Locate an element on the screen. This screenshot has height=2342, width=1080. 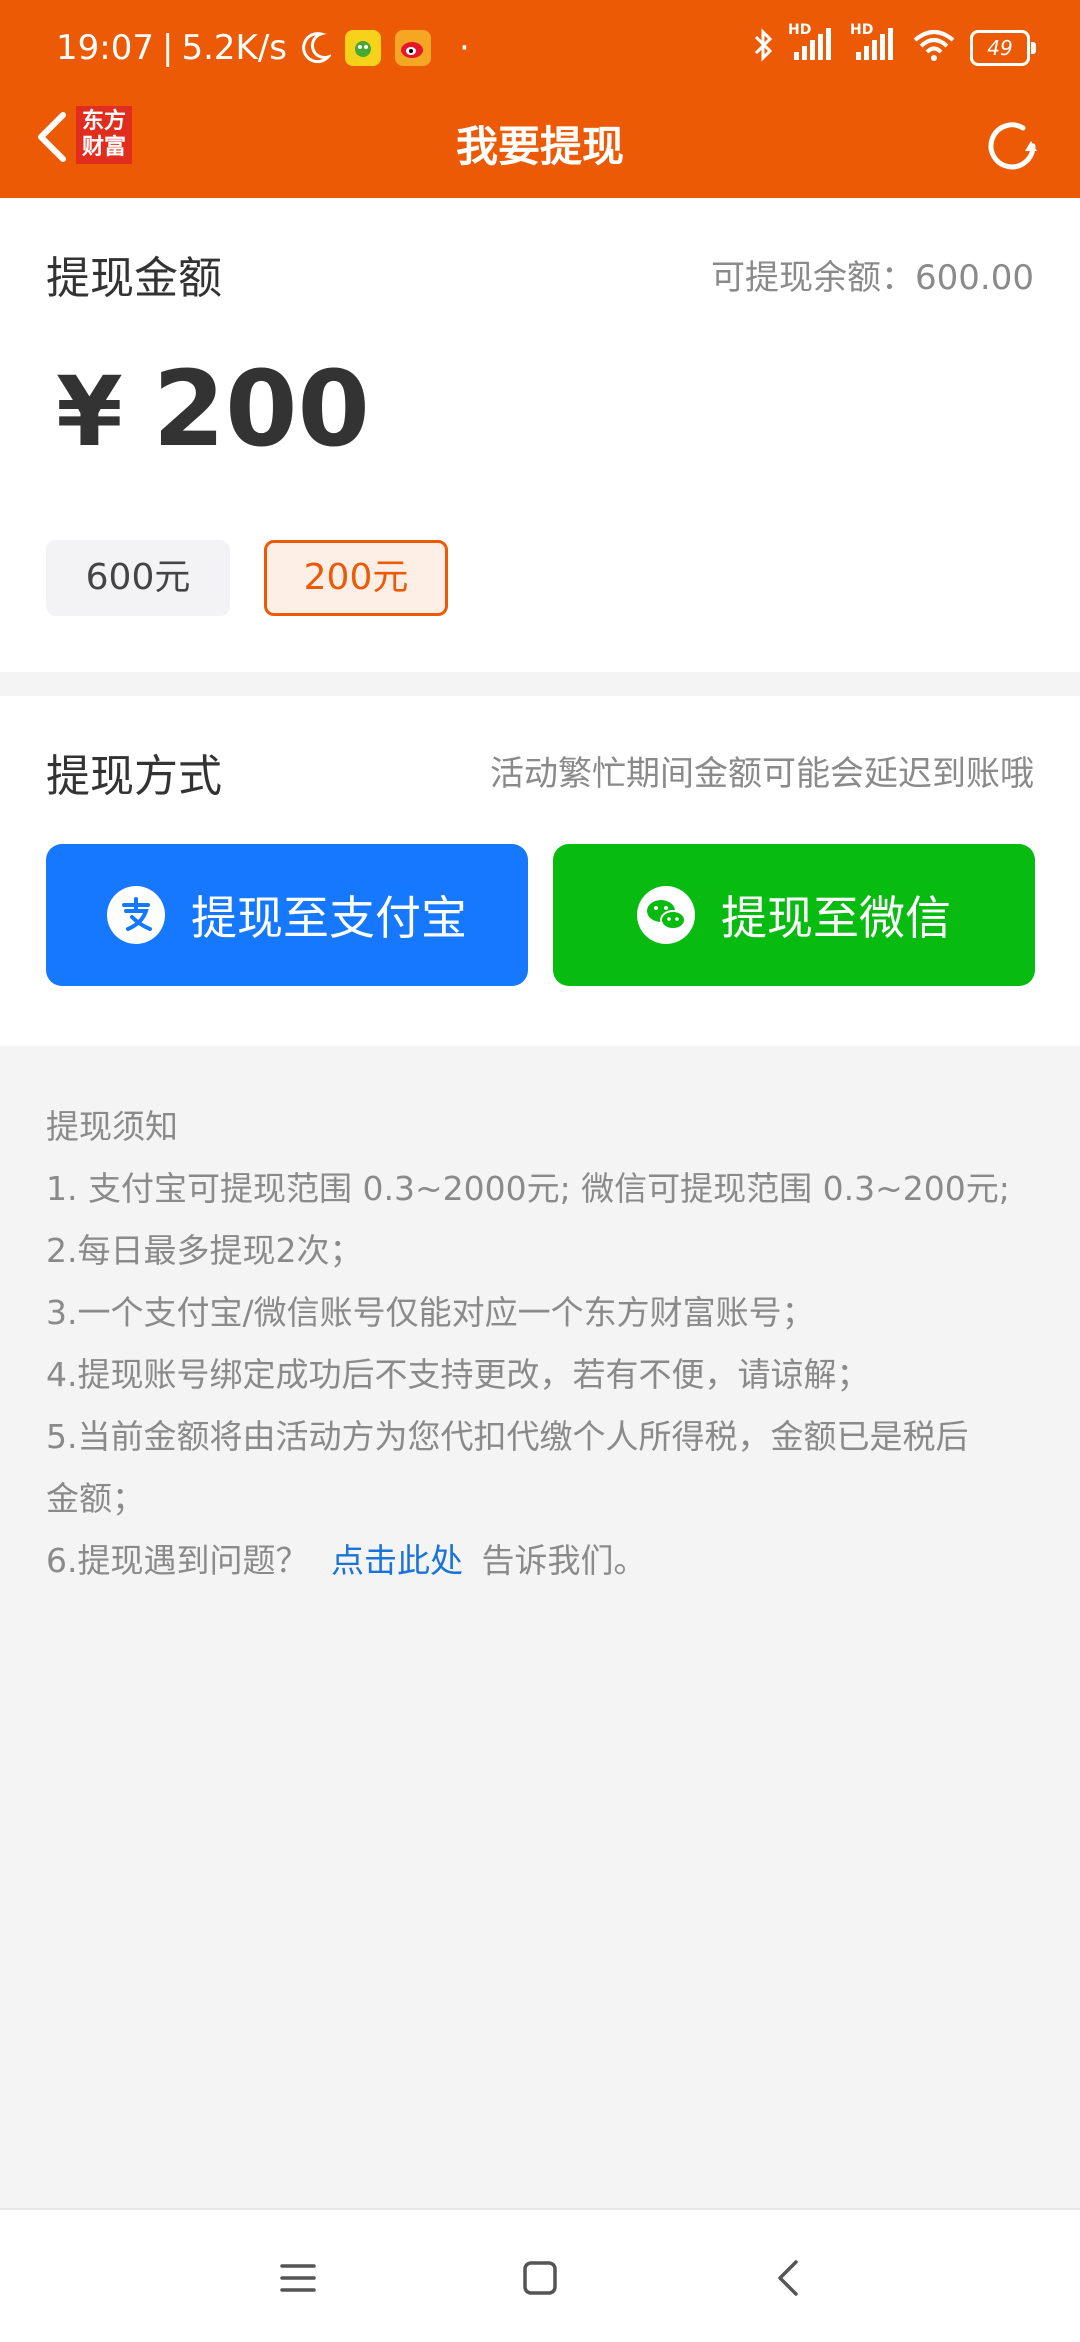
method-section-title: 提现方式 is located at coordinates (134, 776).